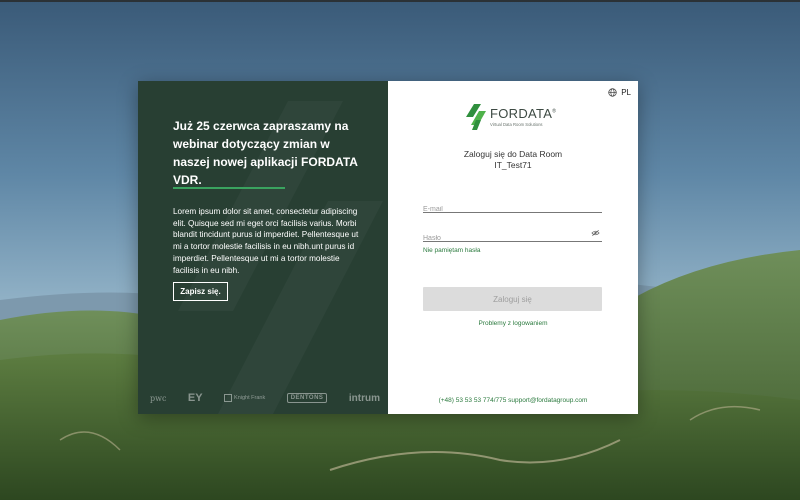  I want to click on signup-button: Zapisz się., so click(200, 291).